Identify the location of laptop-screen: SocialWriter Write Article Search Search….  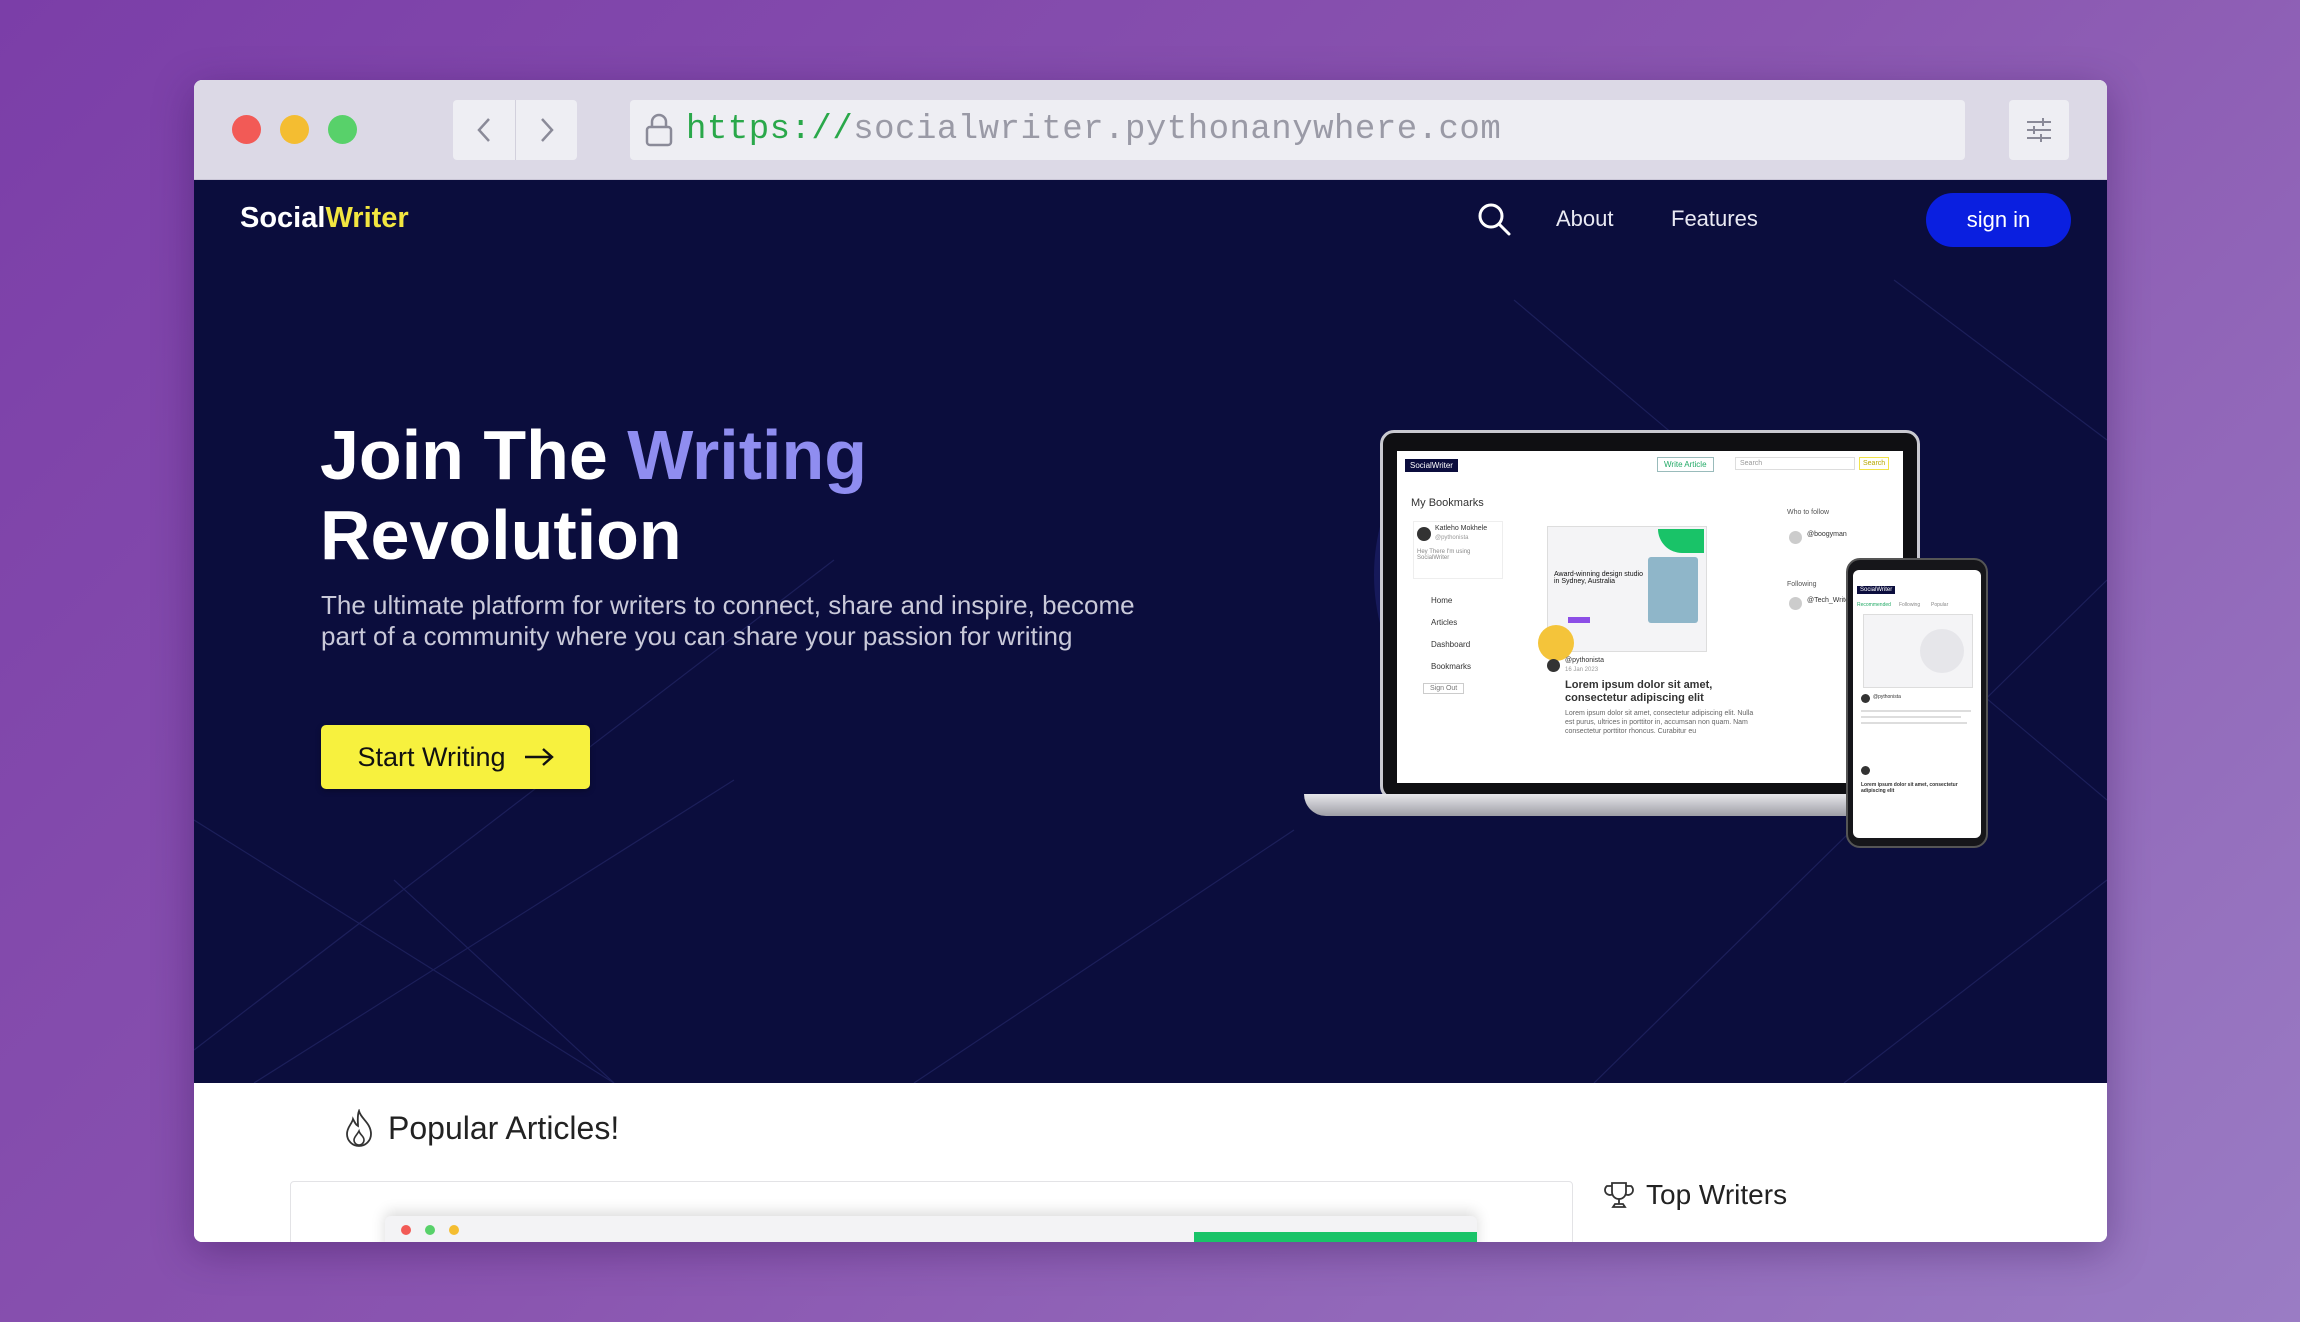
(1650, 617).